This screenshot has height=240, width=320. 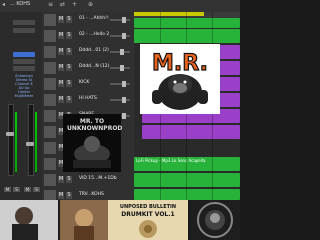 I want to click on track-header: M S TRV...KOHS, so click(x=88, y=194).